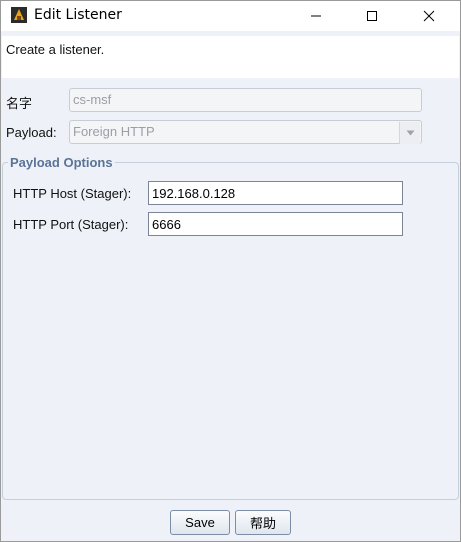 This screenshot has height=542, width=461. What do you see at coordinates (275, 193) in the screenshot?
I see `http-host-input` at bounding box center [275, 193].